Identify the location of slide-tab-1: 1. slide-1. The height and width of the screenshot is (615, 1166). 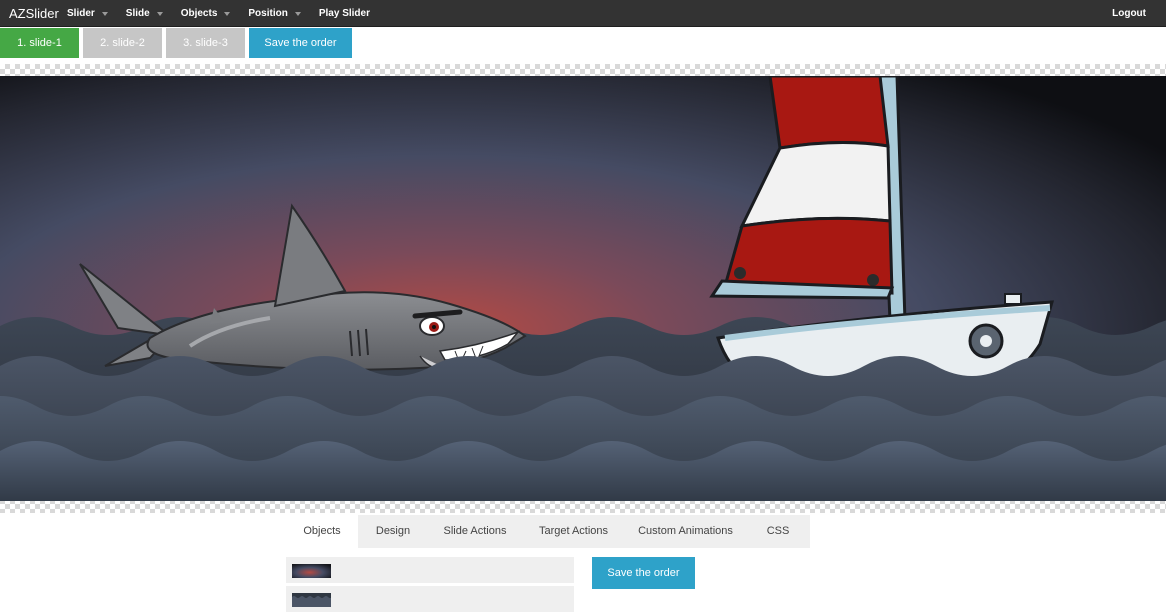
(39, 43).